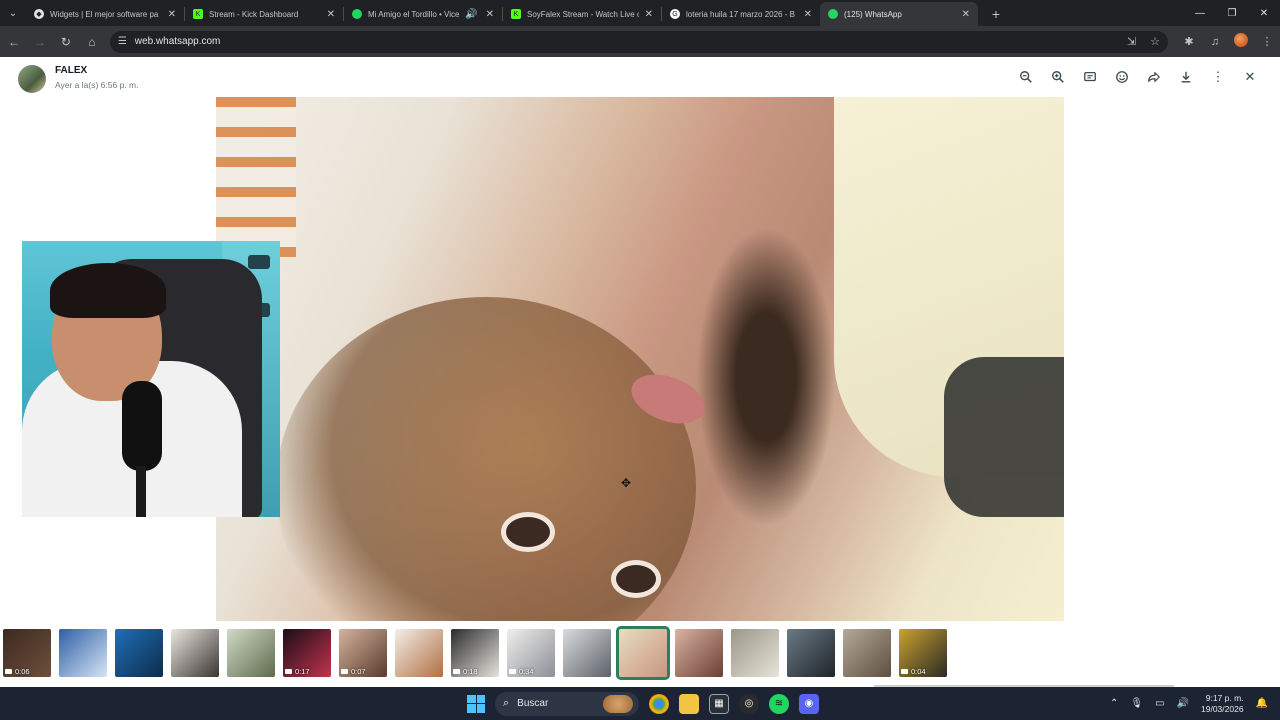 The width and height of the screenshot is (1280, 720). I want to click on media-thumbnail: 0:34, so click(531, 653).